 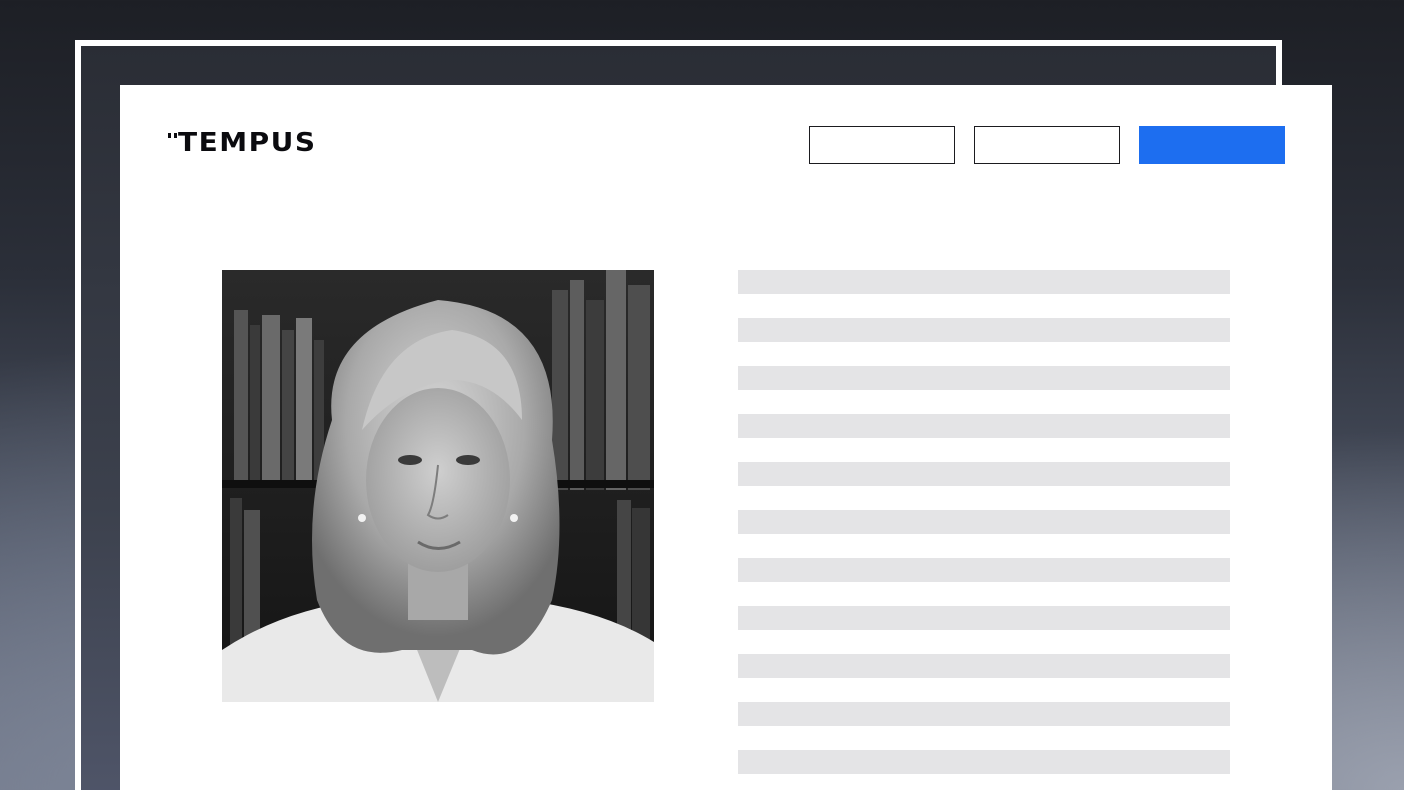 I want to click on logo-text: TEMPUS, so click(x=247, y=142).